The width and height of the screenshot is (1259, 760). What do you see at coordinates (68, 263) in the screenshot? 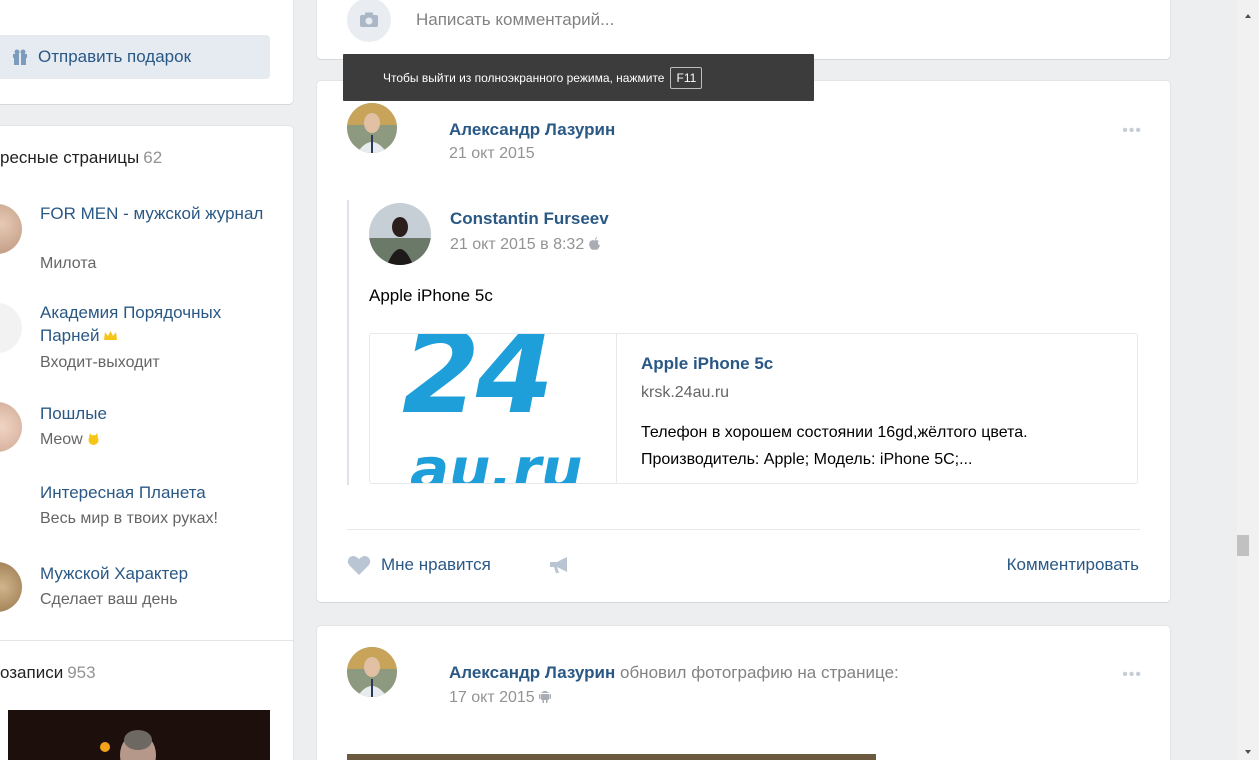
I see `group-subtitle: Милота` at bounding box center [68, 263].